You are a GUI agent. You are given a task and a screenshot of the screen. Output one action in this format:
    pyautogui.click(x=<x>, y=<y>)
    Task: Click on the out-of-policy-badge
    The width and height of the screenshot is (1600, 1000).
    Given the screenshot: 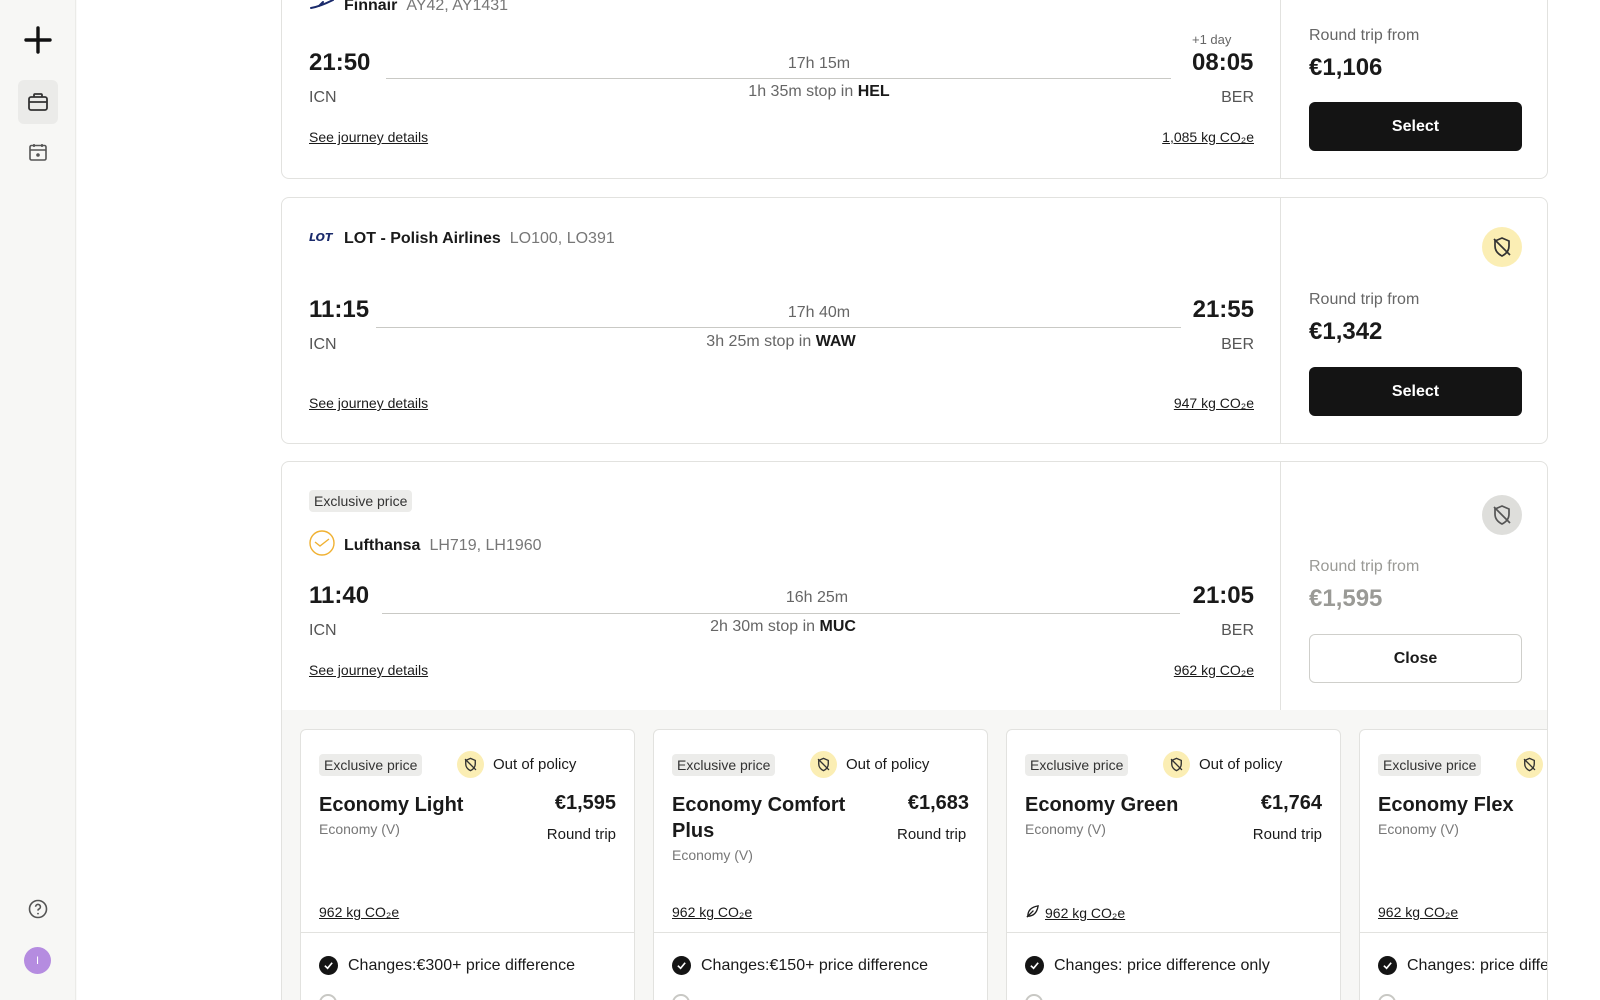 What is the action you would take?
    pyautogui.click(x=1529, y=764)
    